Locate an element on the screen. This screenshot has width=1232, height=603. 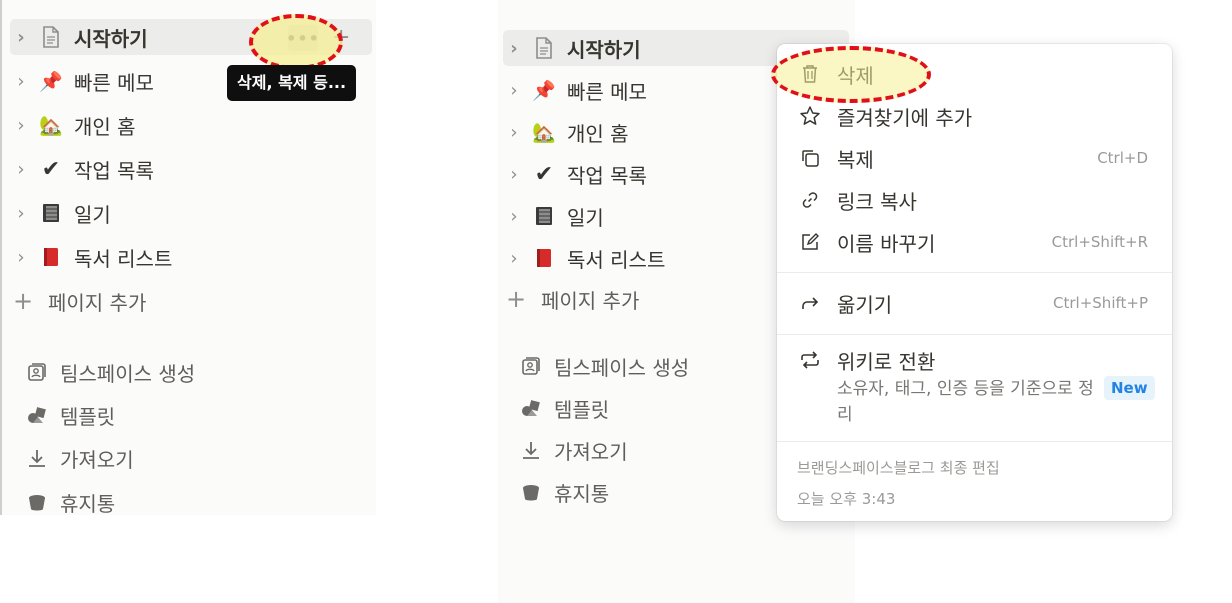
last-edited-time: 오늘 오후 3:43 is located at coordinates (846, 499).